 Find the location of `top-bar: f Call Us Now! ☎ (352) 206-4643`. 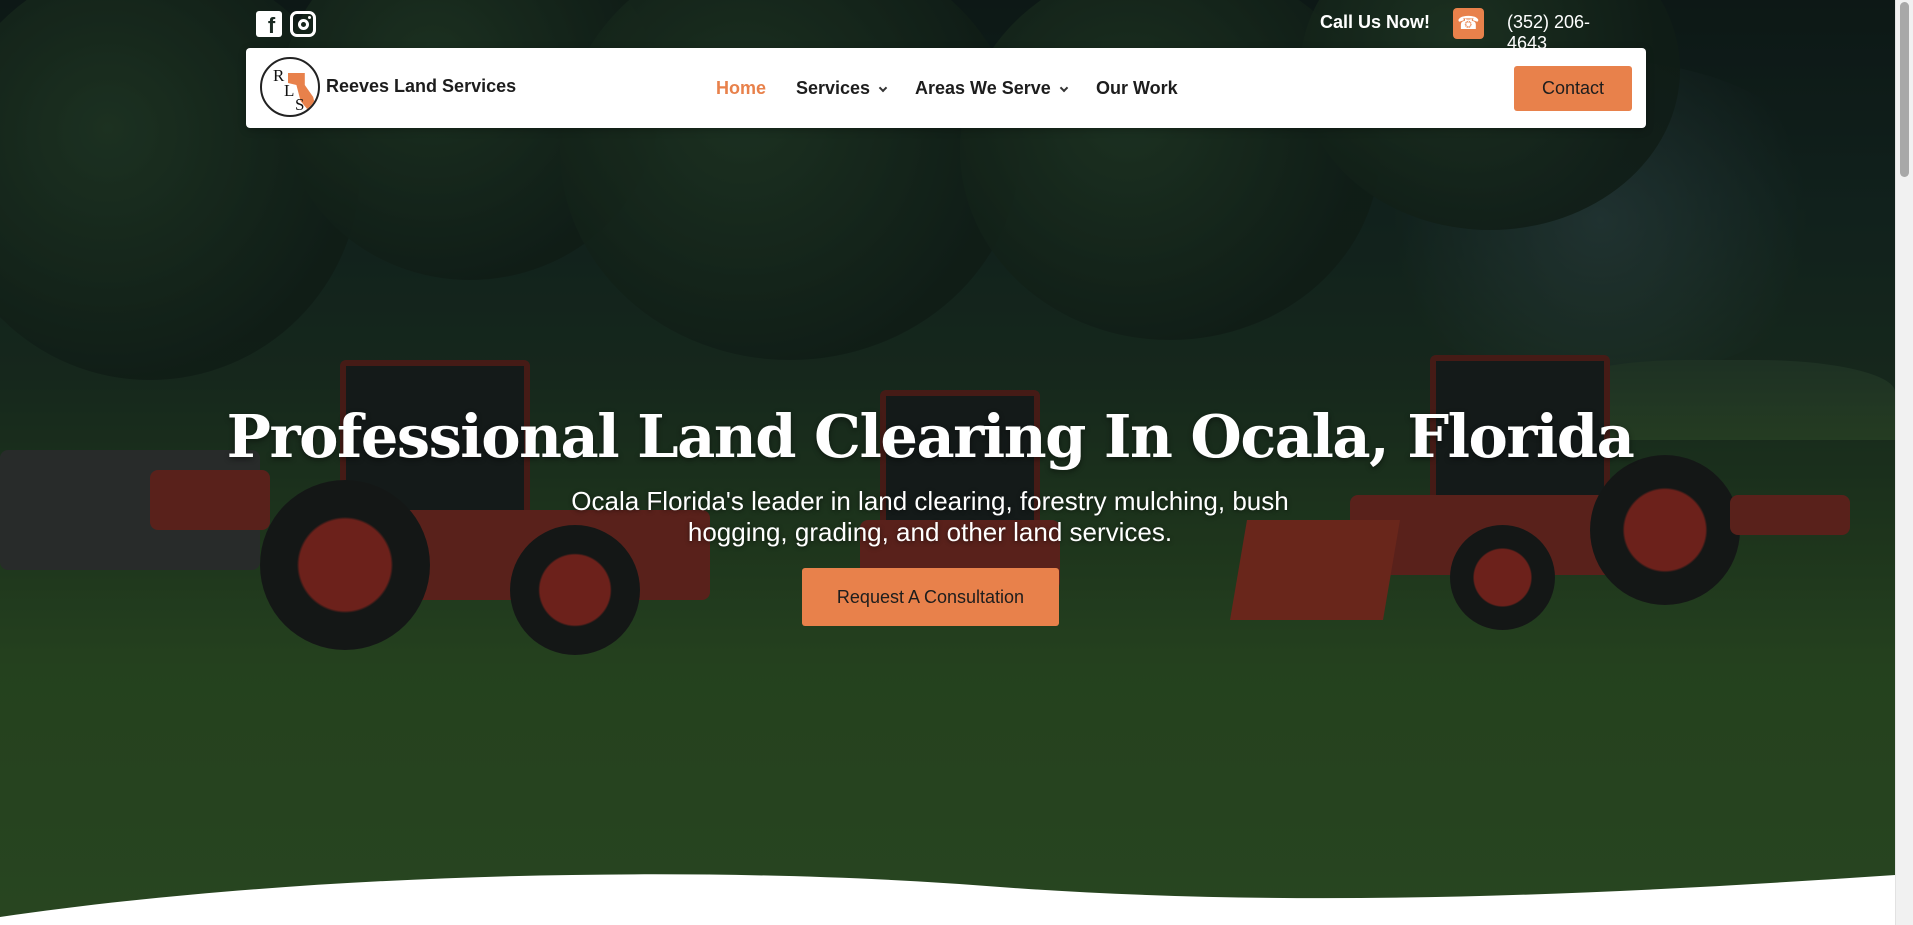

top-bar: f Call Us Now! ☎ (352) 206-4643 is located at coordinates (937, 26).